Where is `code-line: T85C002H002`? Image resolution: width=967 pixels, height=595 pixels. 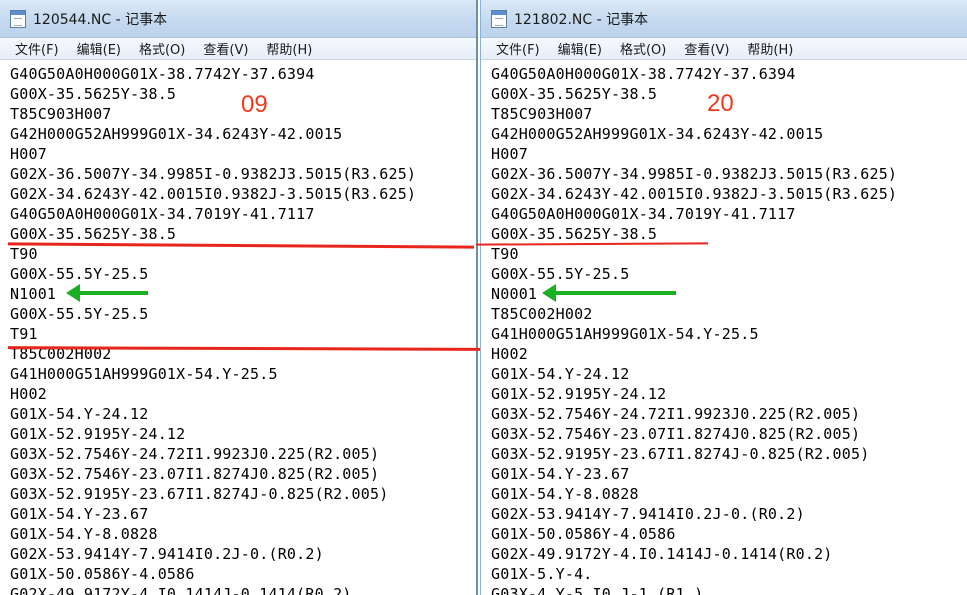 code-line: T85C002H002 is located at coordinates (542, 314).